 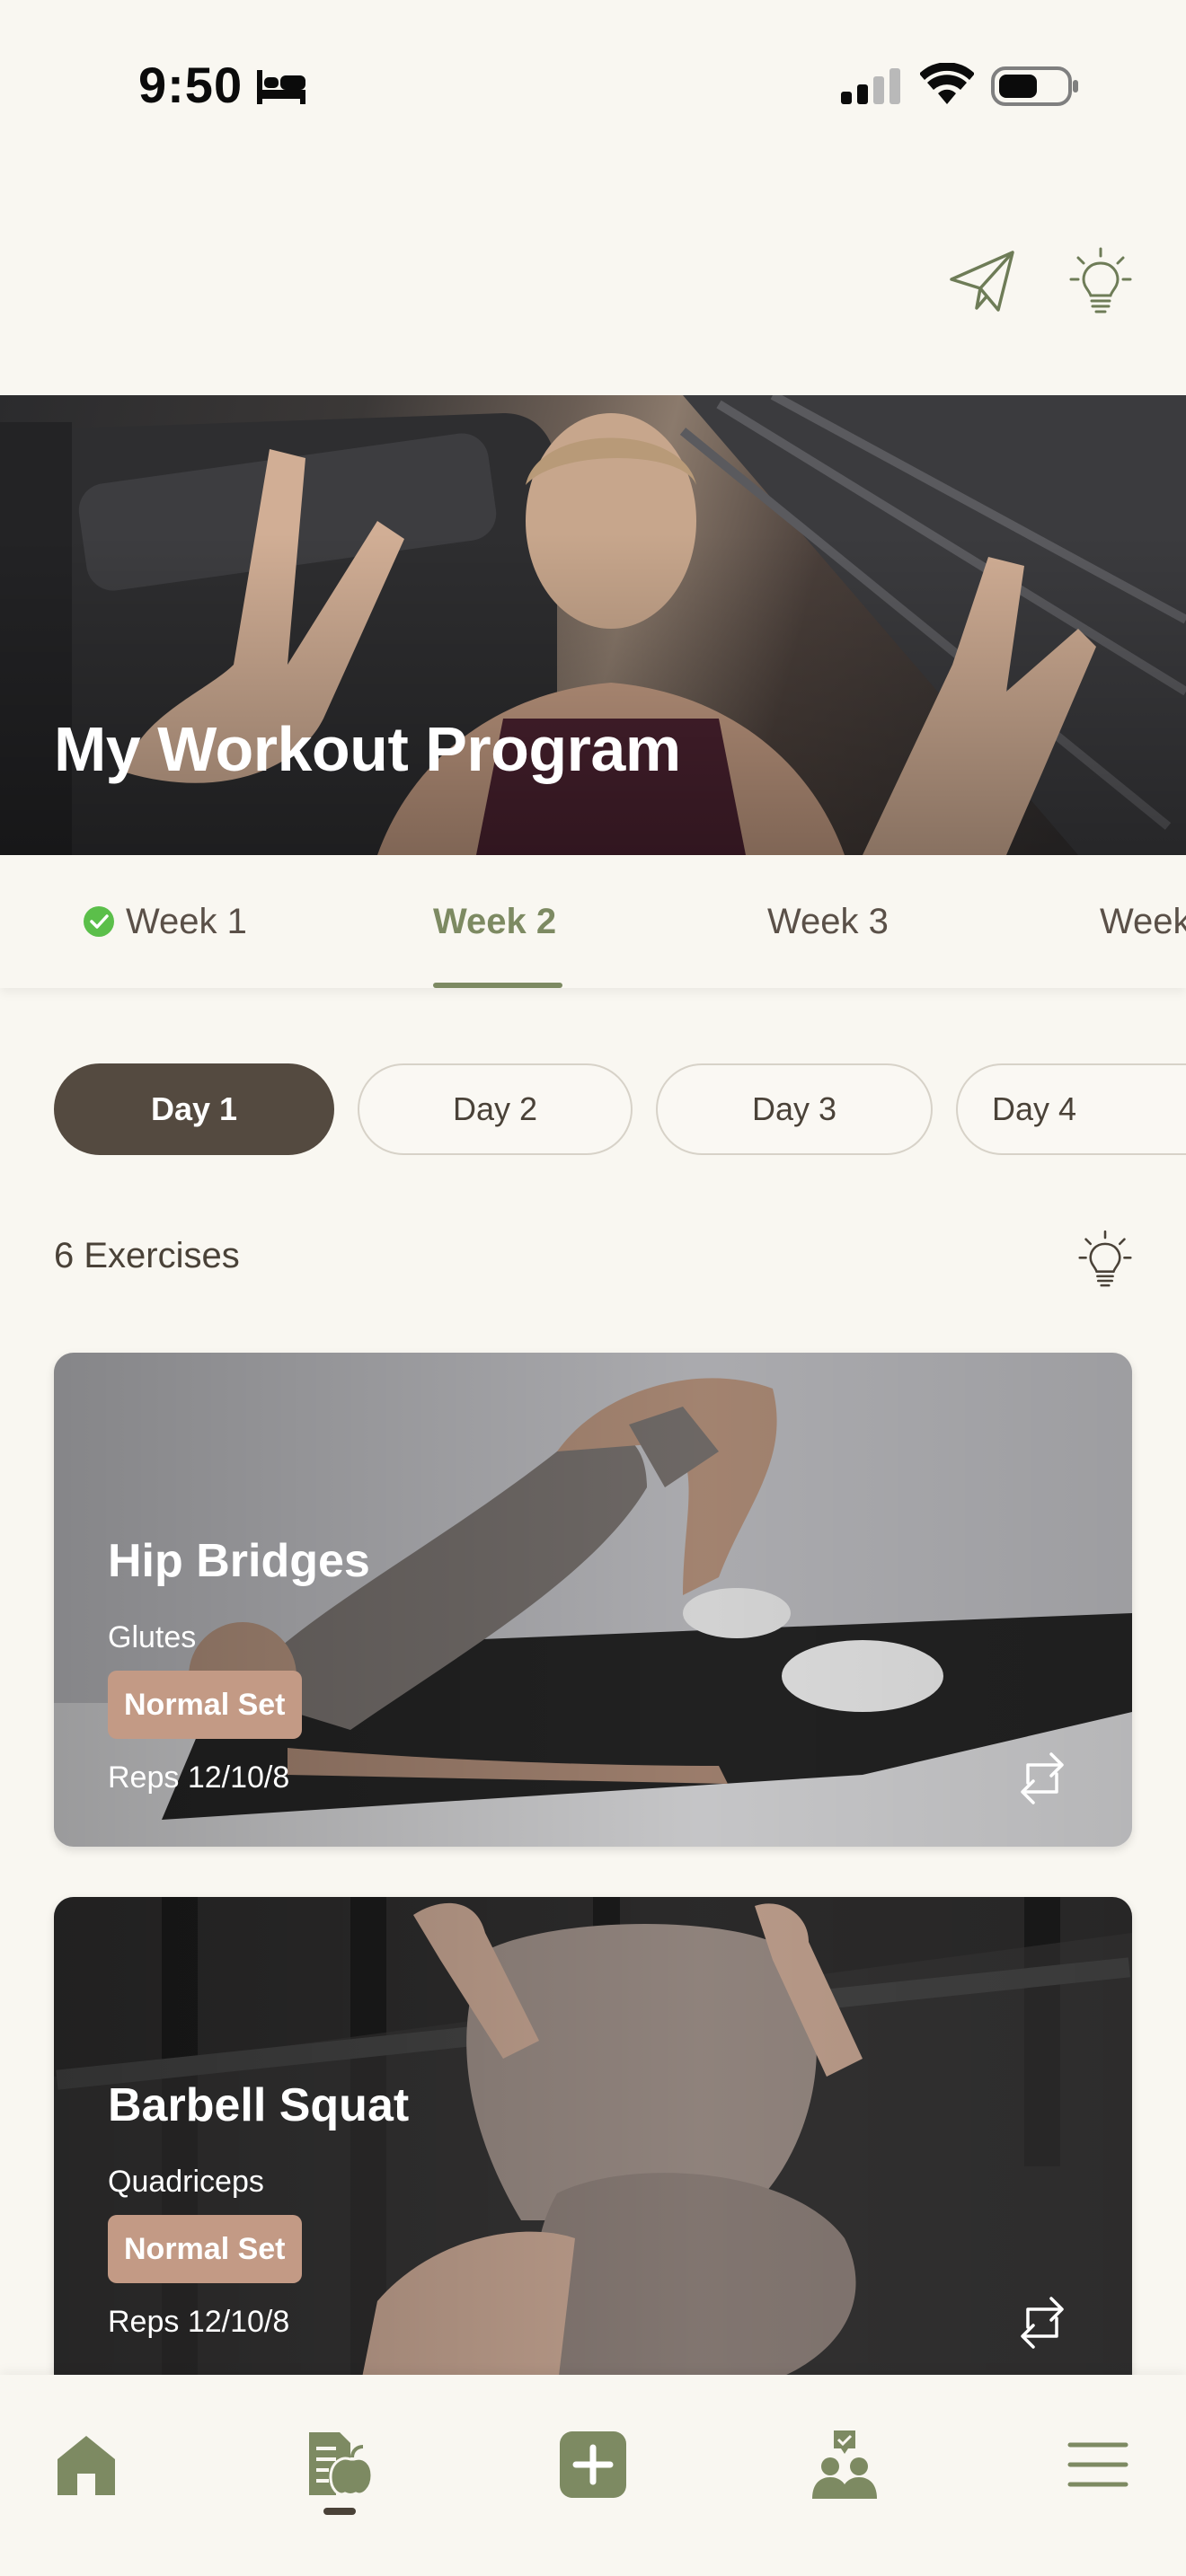 I want to click on nutrition-icon, so click(x=341, y=2464).